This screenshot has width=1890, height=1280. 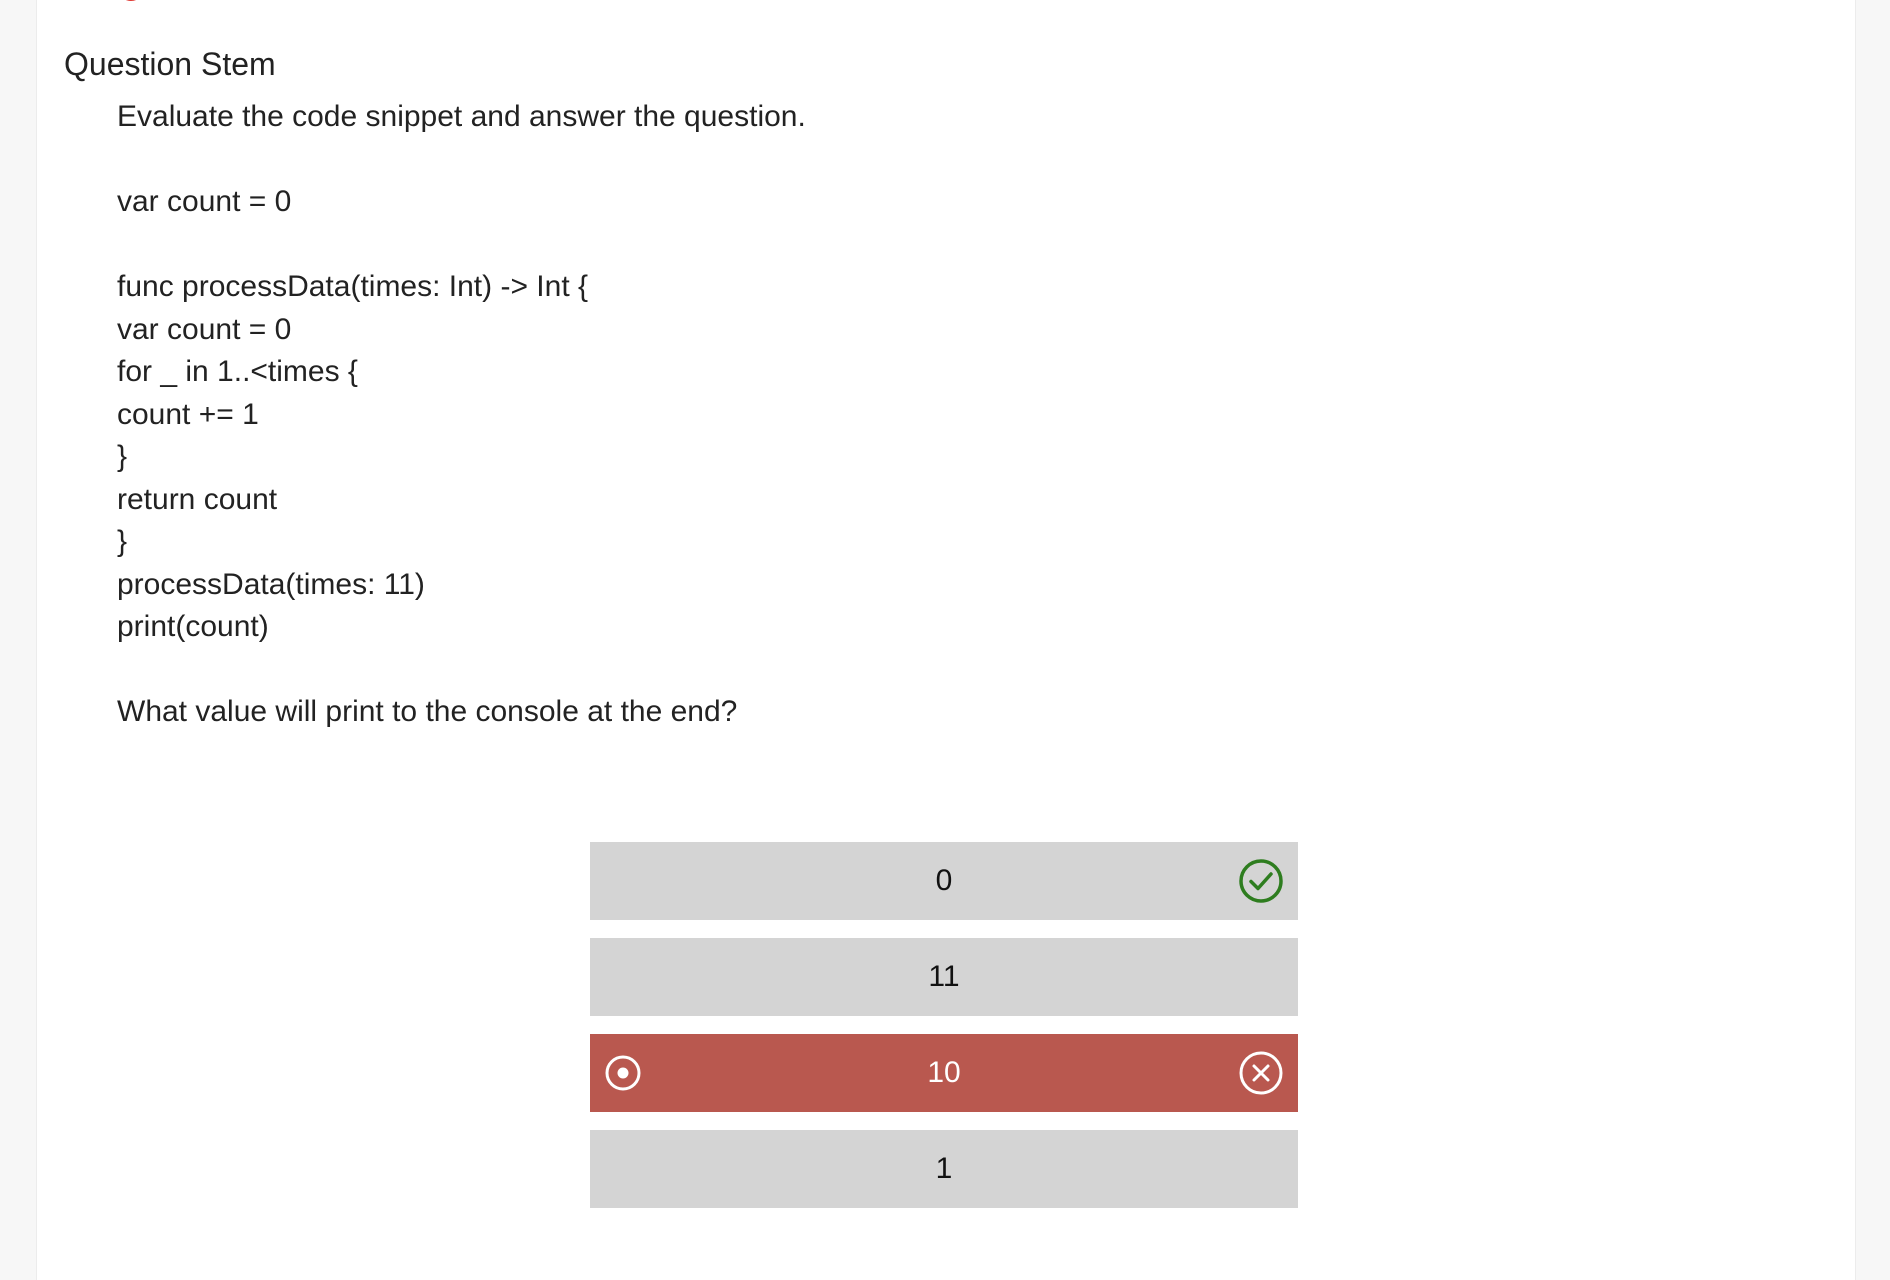 I want to click on answer-option-label: 10, so click(x=944, y=1072).